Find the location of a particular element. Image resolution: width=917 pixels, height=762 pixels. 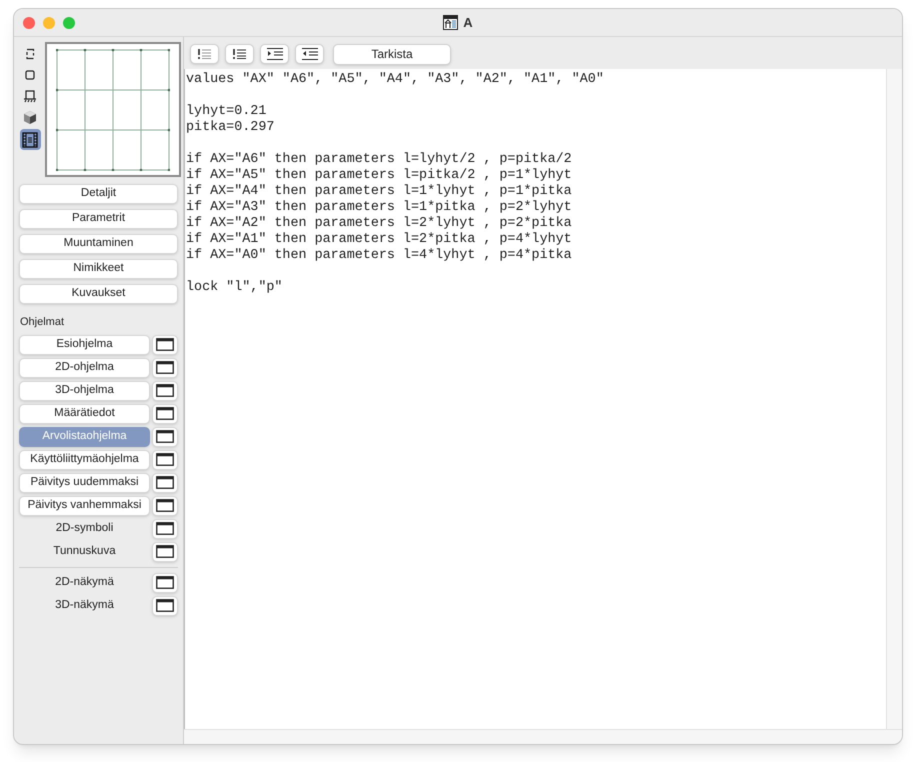

program-button: 3D-ohjelma is located at coordinates (84, 390).